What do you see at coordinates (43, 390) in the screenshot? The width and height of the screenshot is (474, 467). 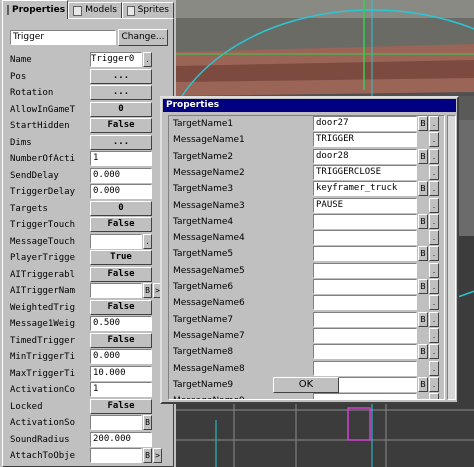 I see `property-label: ActivationCo` at bounding box center [43, 390].